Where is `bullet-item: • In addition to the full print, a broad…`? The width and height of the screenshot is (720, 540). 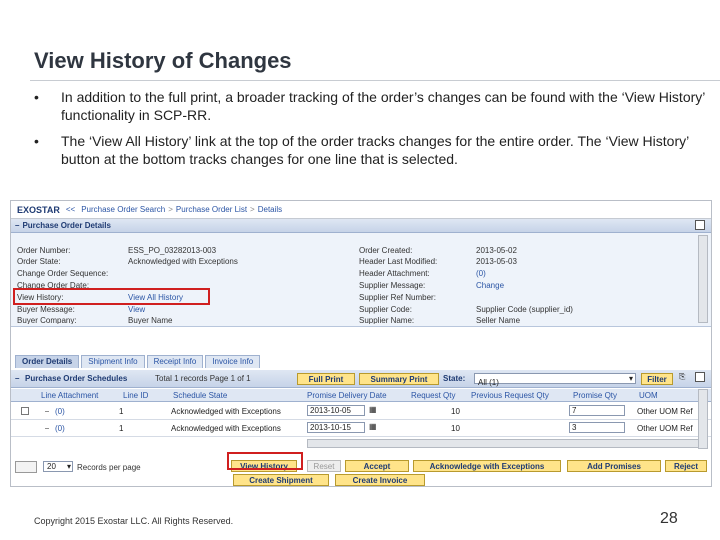 bullet-item: • In addition to the full print, a broad… is located at coordinates (374, 106).